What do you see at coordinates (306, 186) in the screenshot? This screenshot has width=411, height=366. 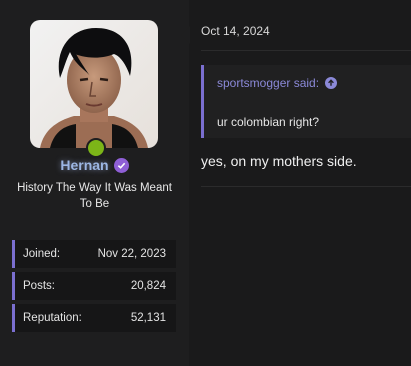 I see `post-footer-divider` at bounding box center [306, 186].